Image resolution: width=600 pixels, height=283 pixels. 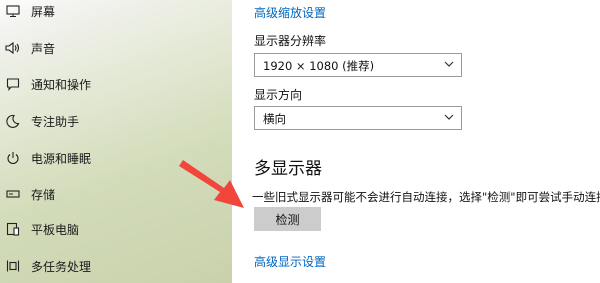 I want to click on multi-display-description: 一些旧式显示器可能不会进行自动连接，选择"检测"即可尝试手动连接。, so click(x=426, y=197).